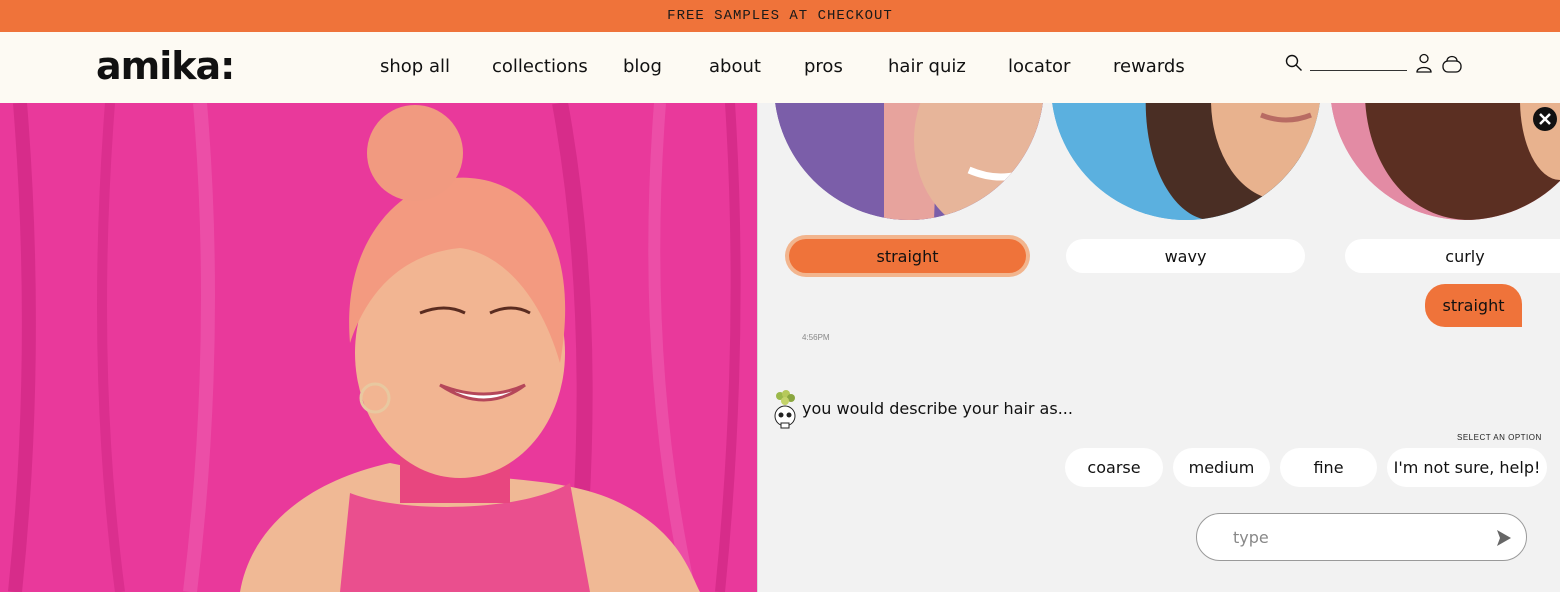  Describe the element at coordinates (1358, 70) in the screenshot. I see `search-input-underline` at that location.